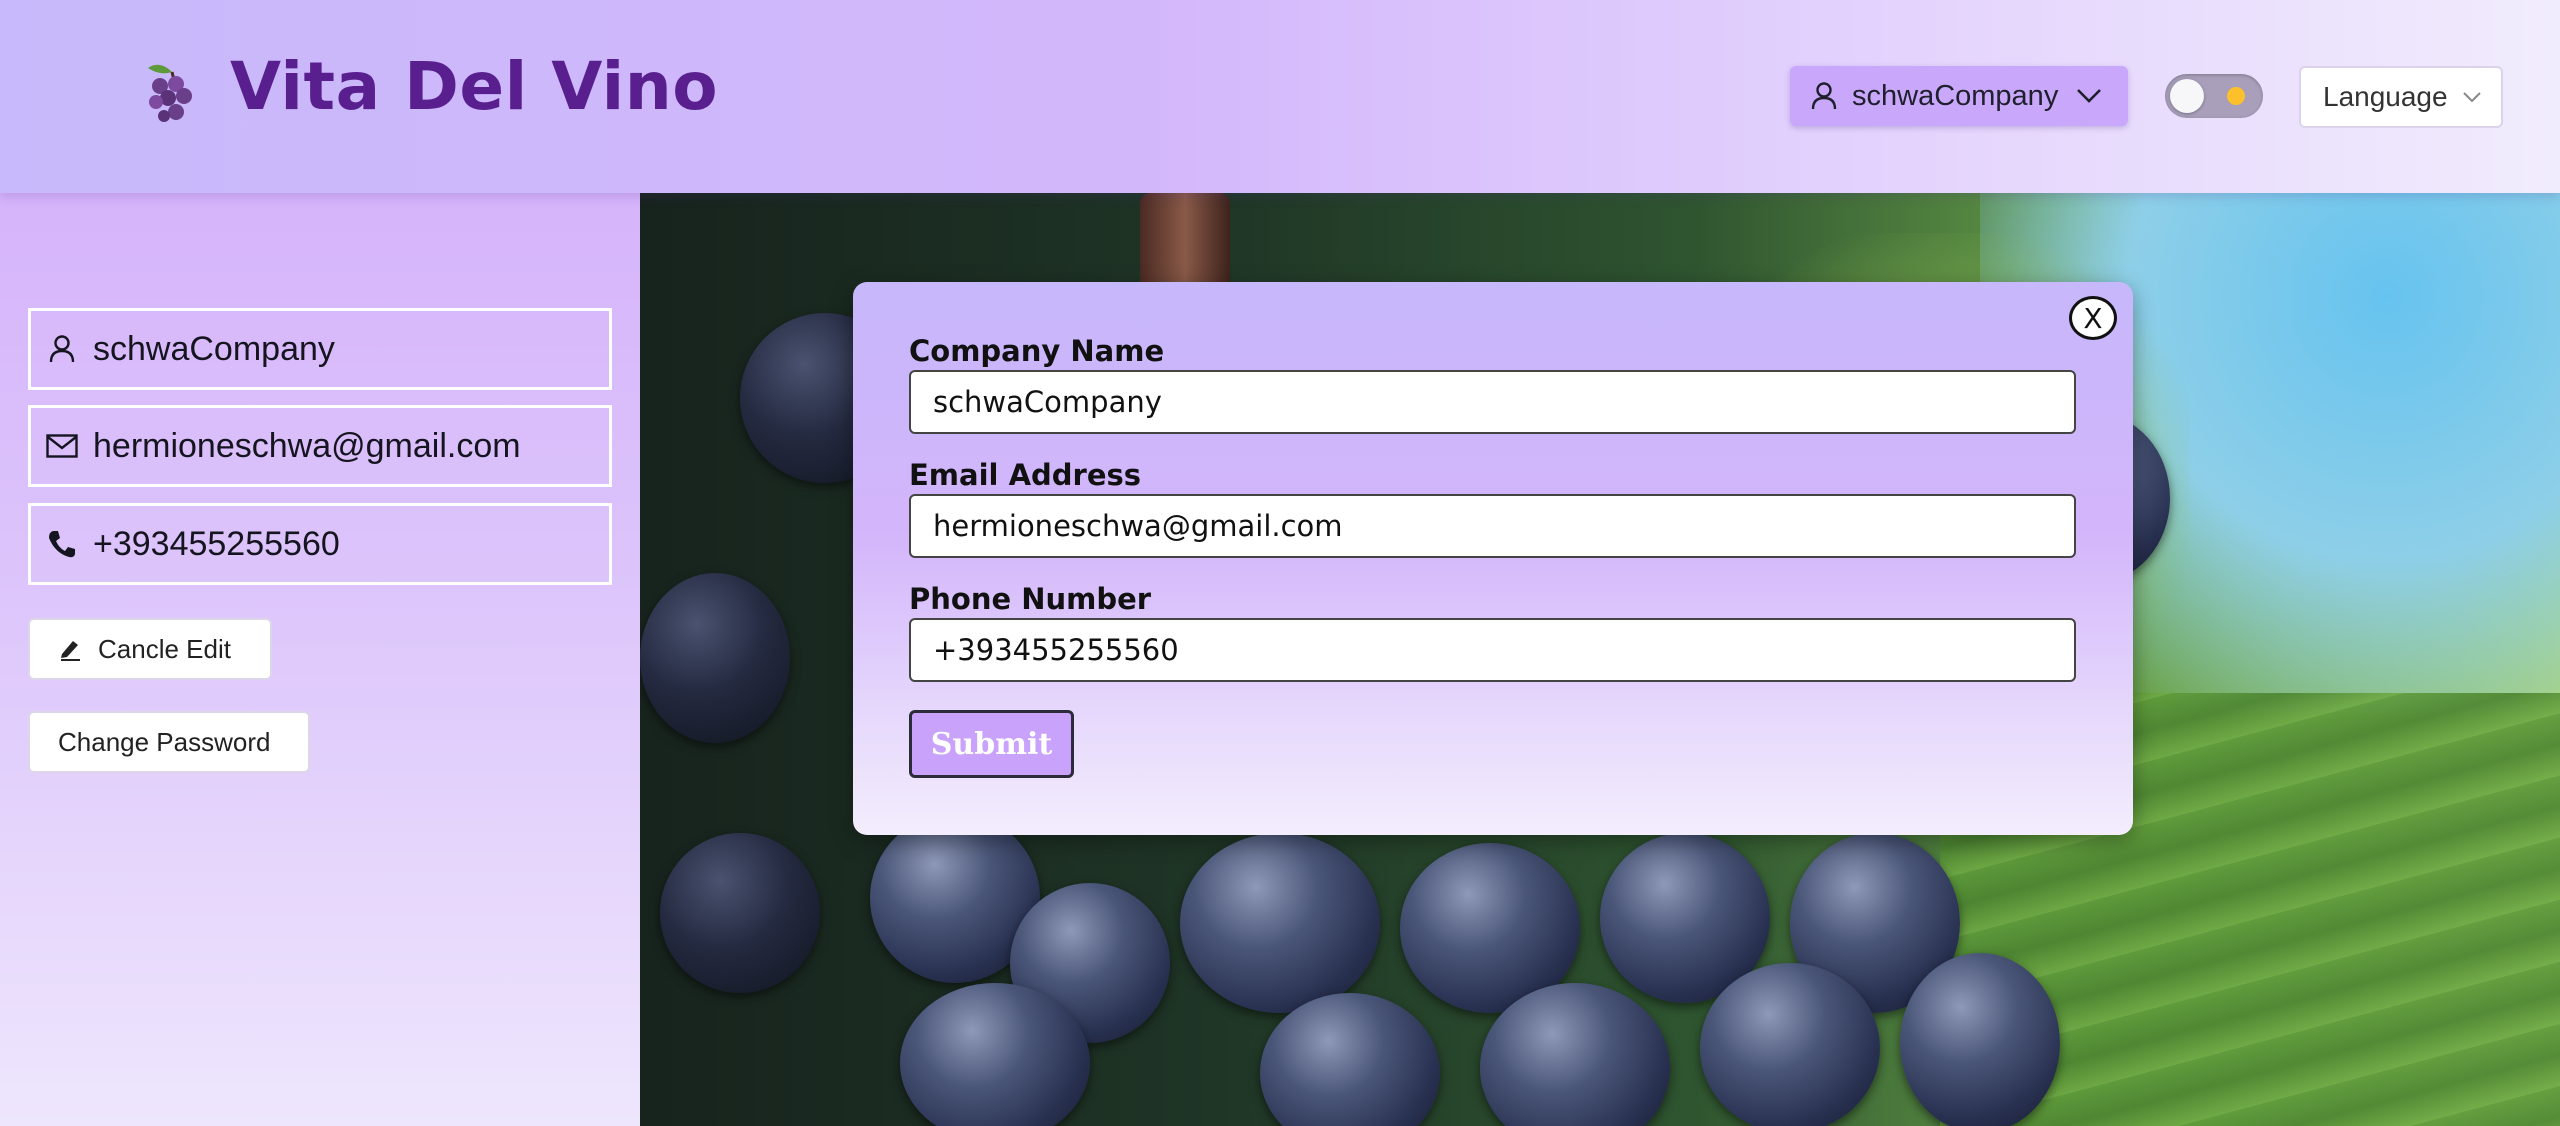 The image size is (2560, 1126). What do you see at coordinates (1037, 351) in the screenshot?
I see `company-name-label: Company Name` at bounding box center [1037, 351].